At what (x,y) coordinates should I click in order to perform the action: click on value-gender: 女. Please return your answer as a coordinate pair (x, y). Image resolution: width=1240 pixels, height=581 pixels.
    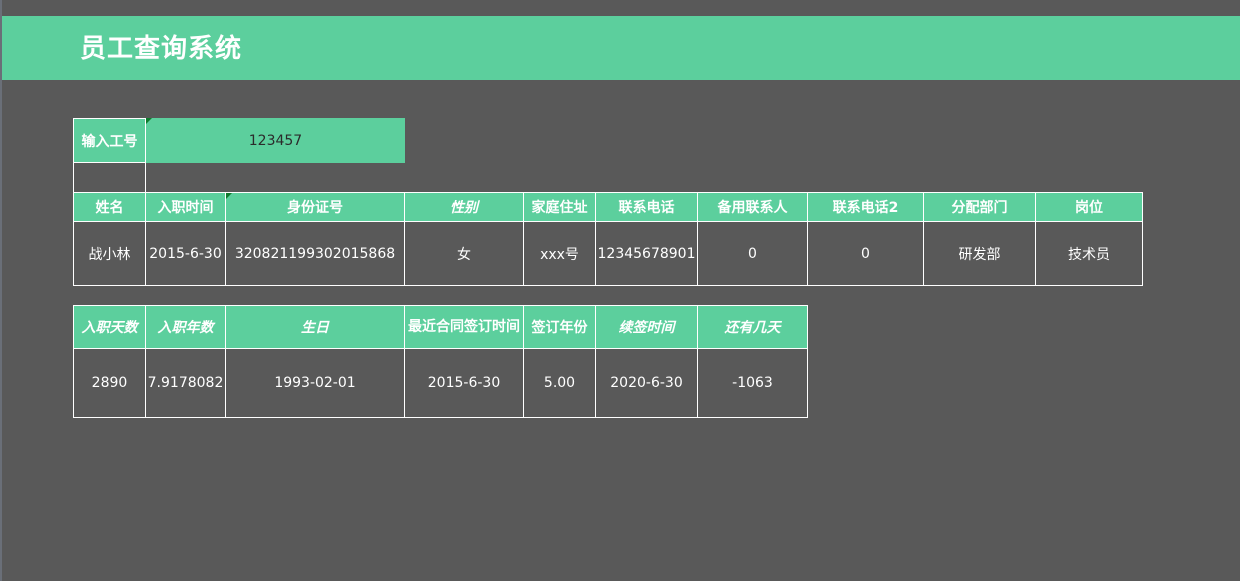
    Looking at the image, I should click on (464, 253).